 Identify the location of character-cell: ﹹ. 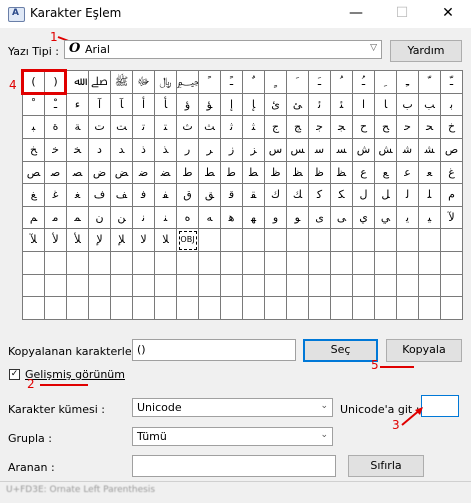
(364, 82).